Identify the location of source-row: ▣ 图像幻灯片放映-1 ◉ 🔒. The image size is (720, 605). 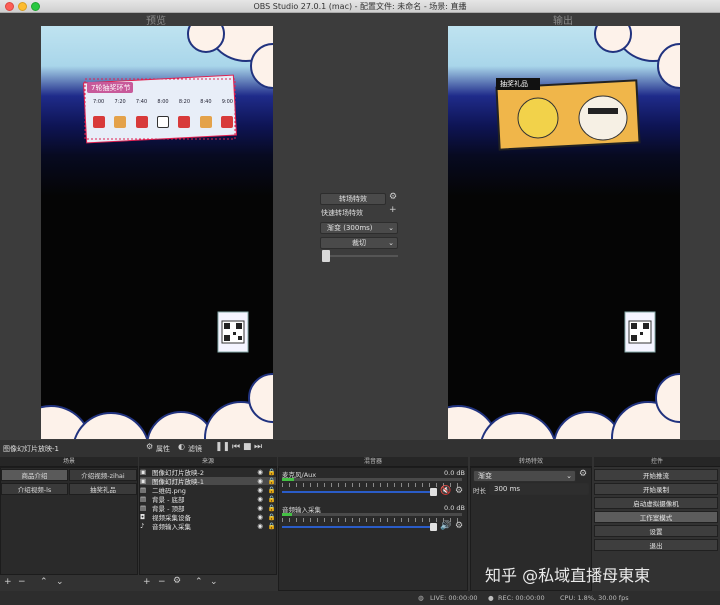
(208, 481).